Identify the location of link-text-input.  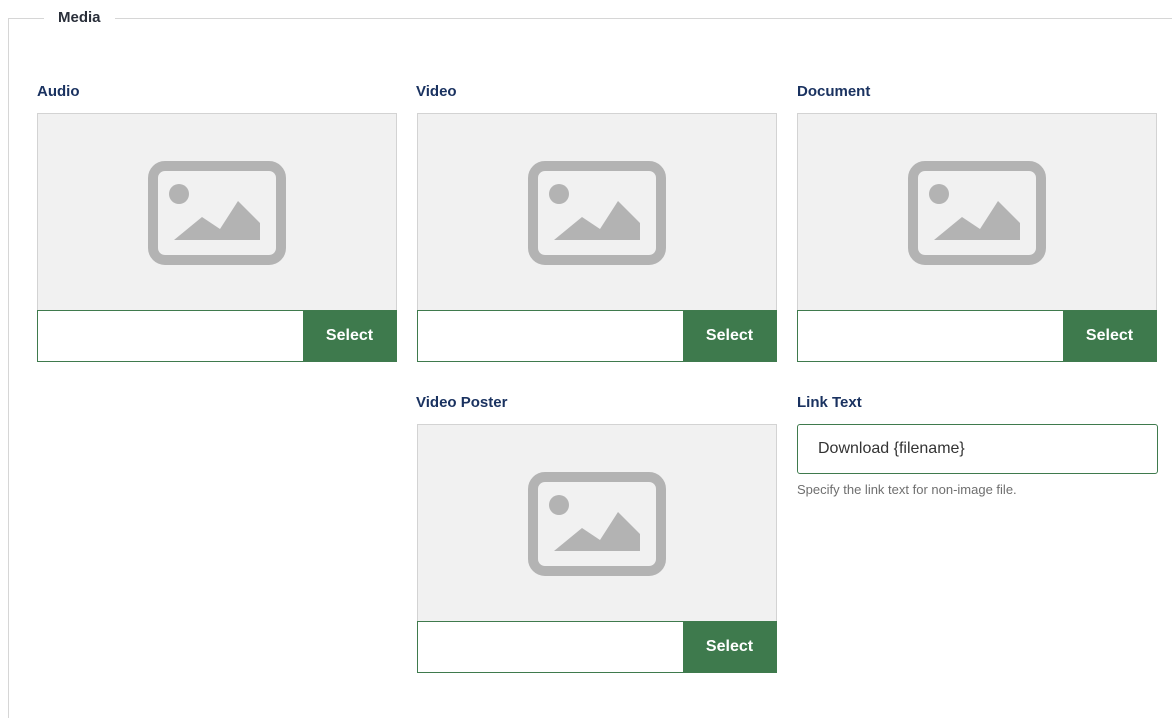
(977, 449).